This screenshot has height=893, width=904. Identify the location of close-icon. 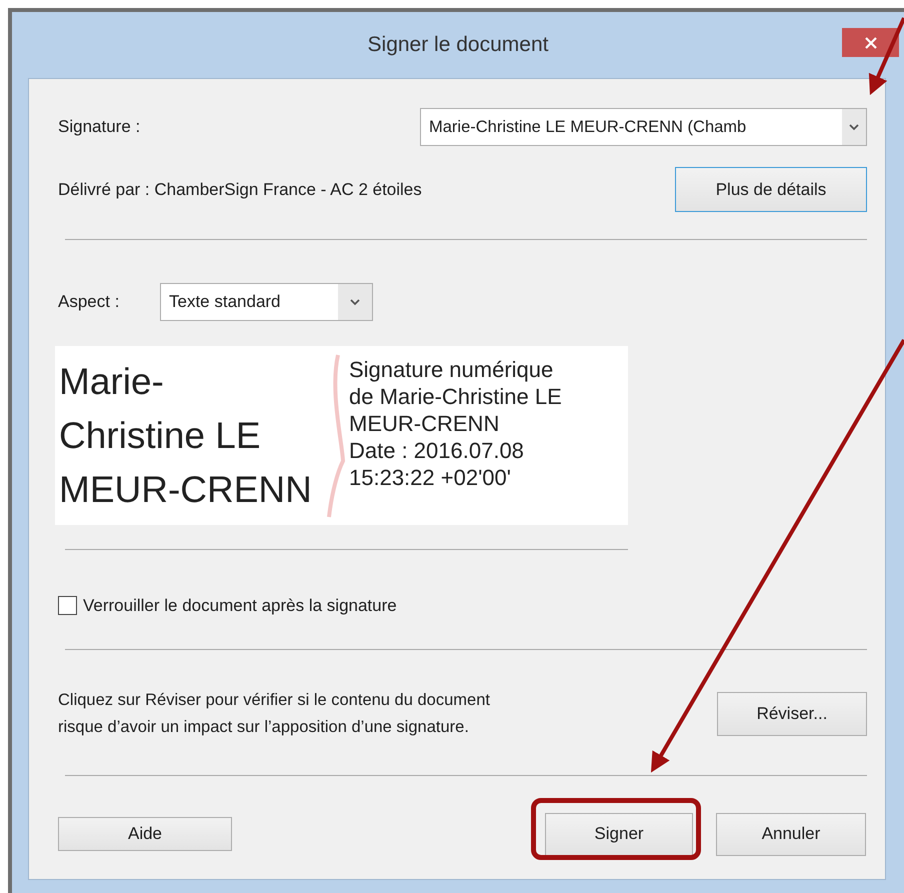
(870, 42).